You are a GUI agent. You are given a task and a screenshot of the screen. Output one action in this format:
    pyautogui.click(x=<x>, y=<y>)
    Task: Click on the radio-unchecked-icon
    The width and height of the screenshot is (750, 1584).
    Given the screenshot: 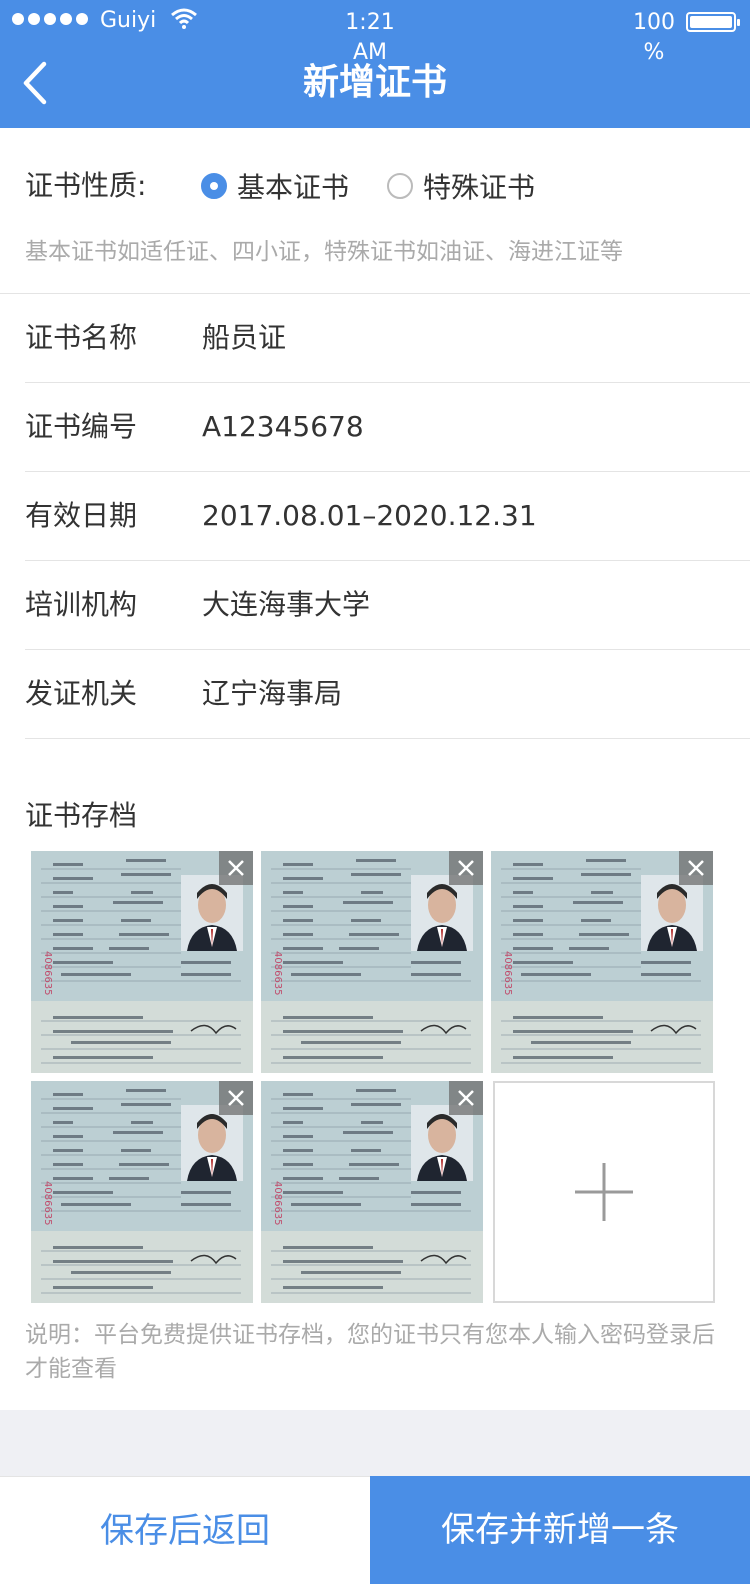 What is the action you would take?
    pyautogui.click(x=400, y=186)
    